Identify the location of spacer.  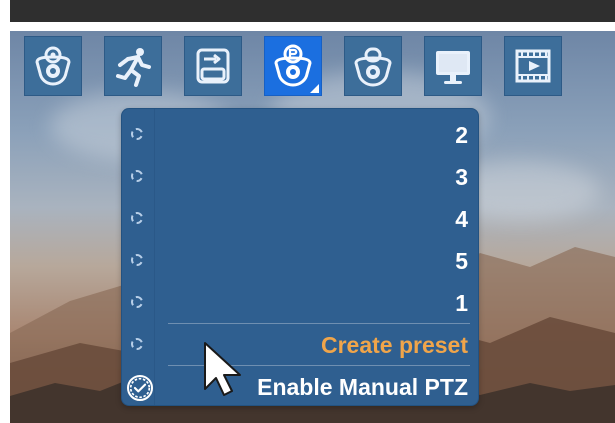
(312, 26).